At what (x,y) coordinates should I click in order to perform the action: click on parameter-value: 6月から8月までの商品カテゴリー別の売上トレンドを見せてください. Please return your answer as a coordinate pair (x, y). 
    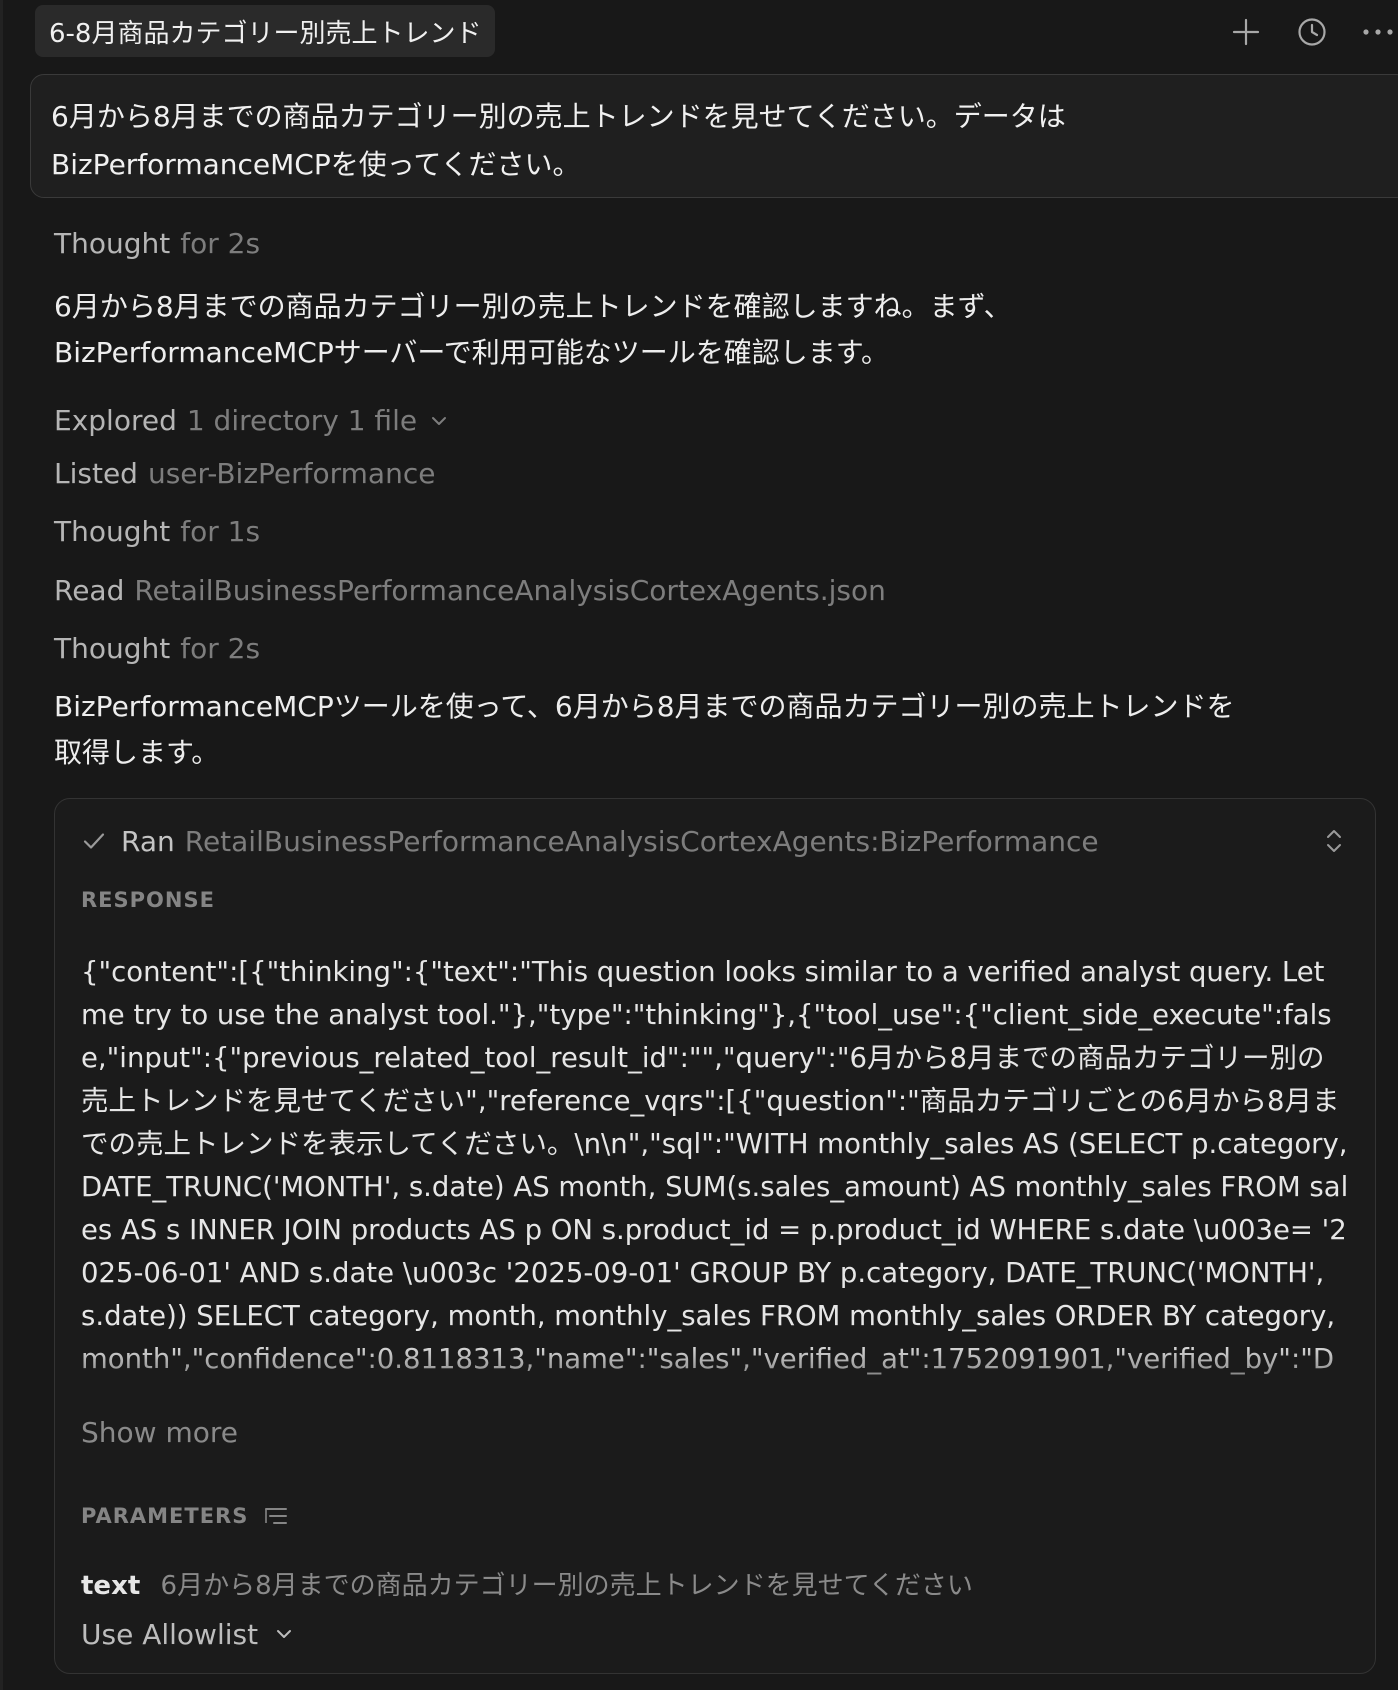
    Looking at the image, I should click on (566, 1586).